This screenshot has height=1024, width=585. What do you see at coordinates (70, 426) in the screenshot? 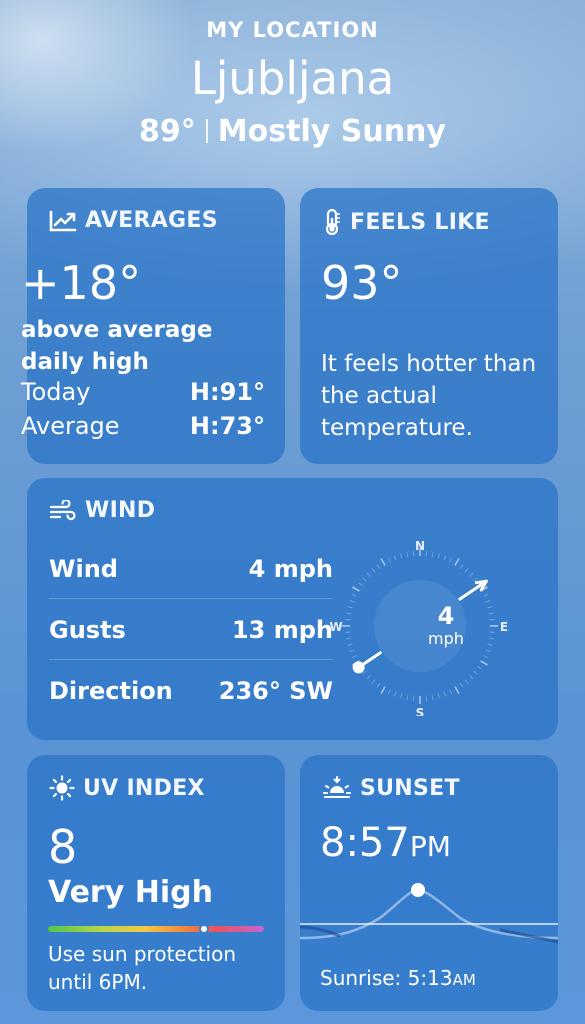
I see `averages-row-label: Average` at bounding box center [70, 426].